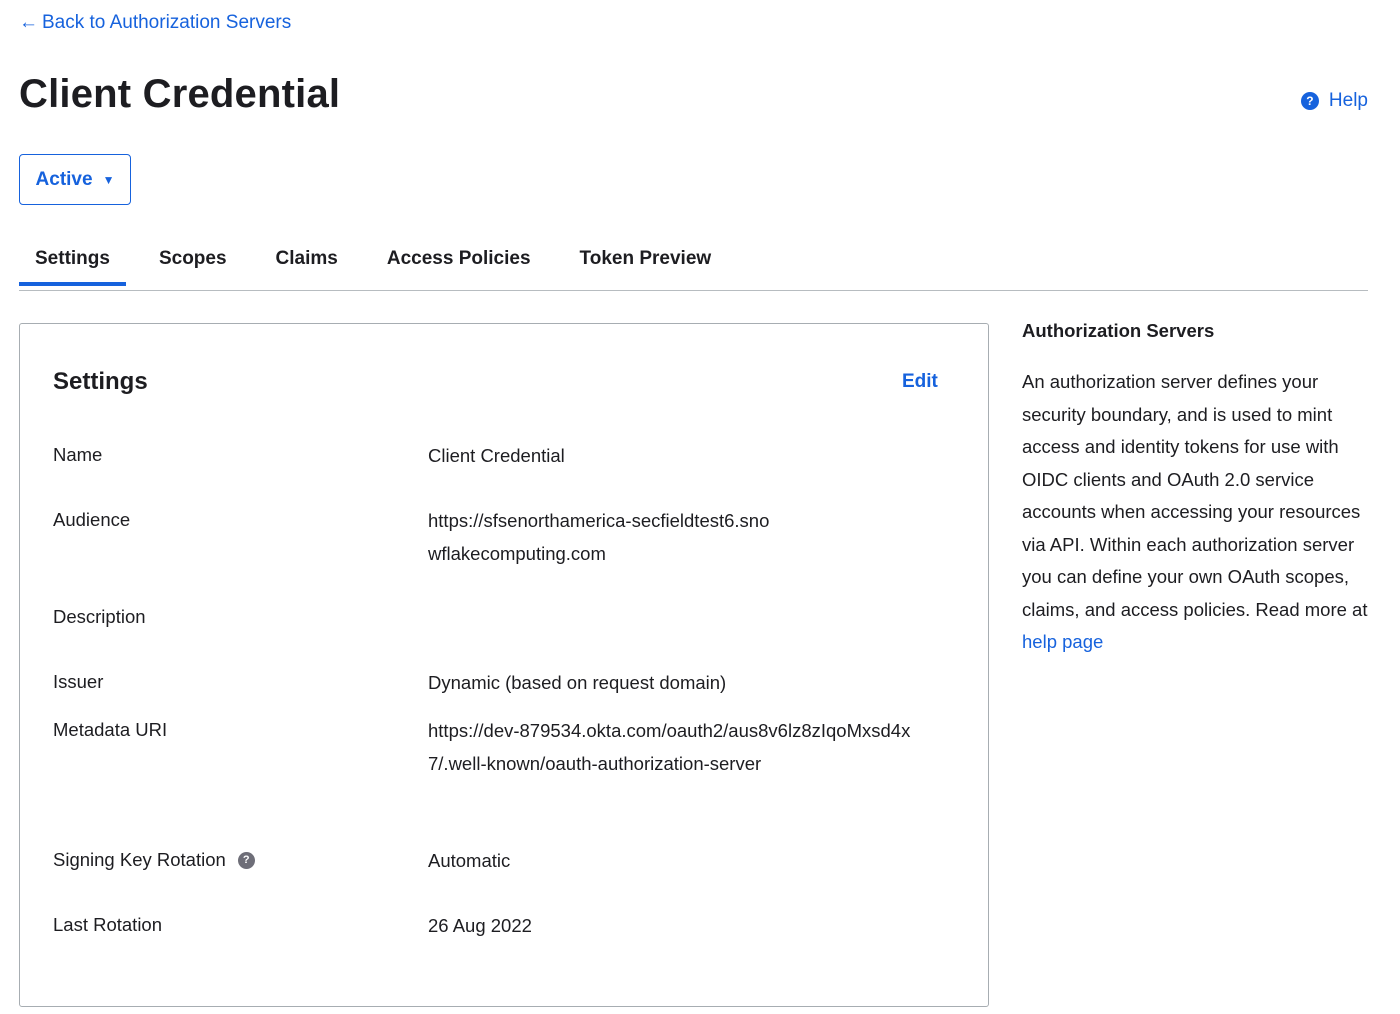 This screenshot has height=1014, width=1400. I want to click on back-link-label: Back to Authorization Servers, so click(167, 22).